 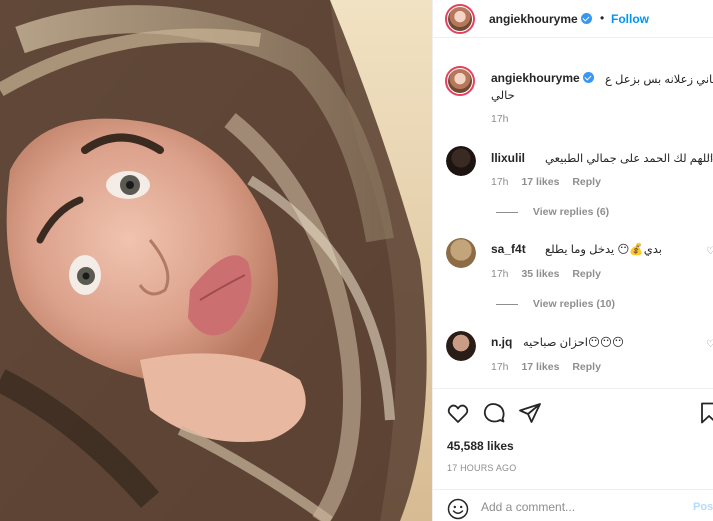 What do you see at coordinates (629, 159) in the screenshot?
I see `comment-text: اللهم لك الحمد على جمالي الطبيعي ⏰` at bounding box center [629, 159].